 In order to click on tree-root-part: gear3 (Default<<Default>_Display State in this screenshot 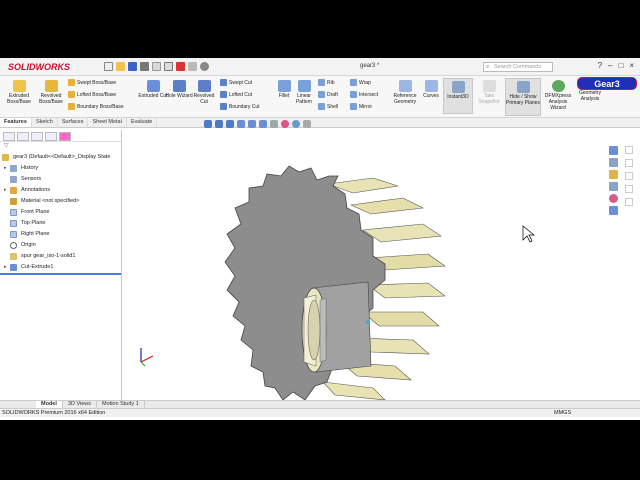, I will do `click(56, 157)`.